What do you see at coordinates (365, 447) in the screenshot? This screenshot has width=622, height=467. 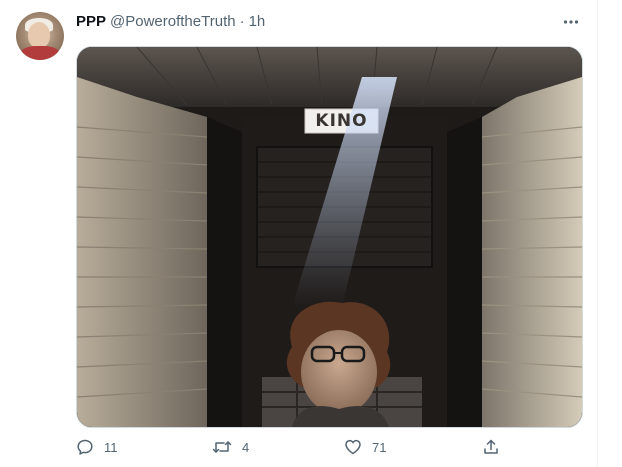 I see `like-button: 71` at bounding box center [365, 447].